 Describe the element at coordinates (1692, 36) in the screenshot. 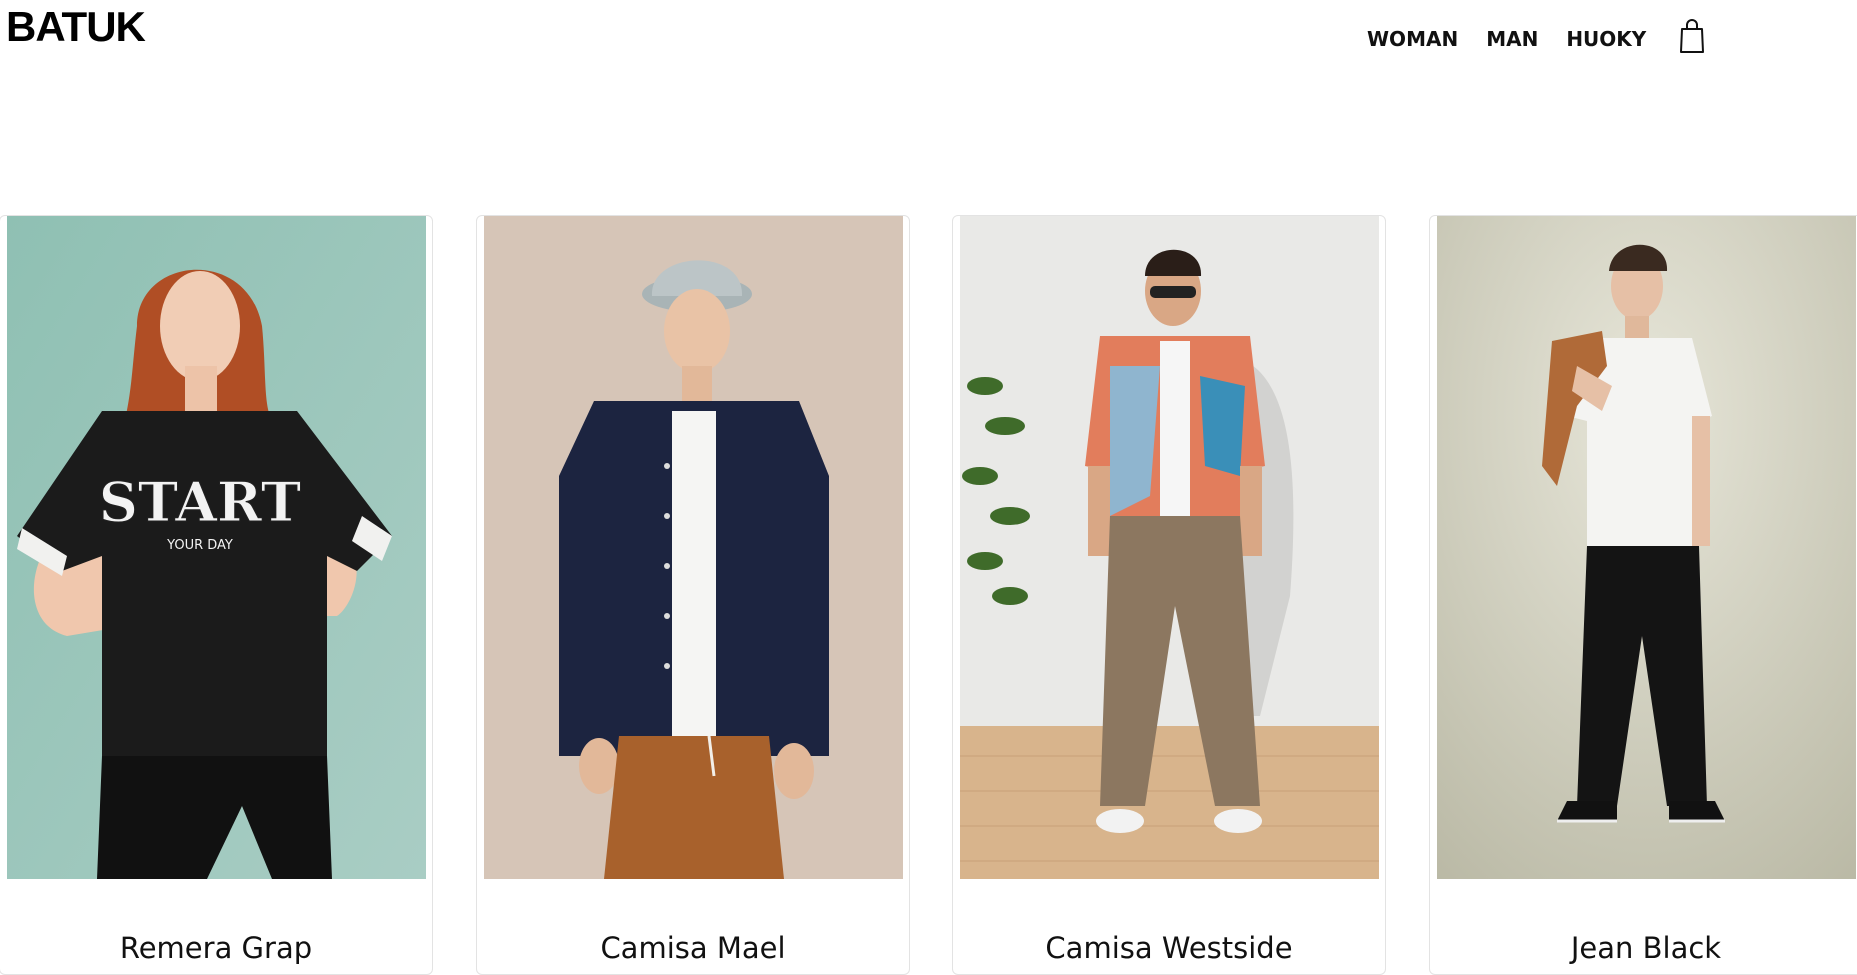

I see `shopping-bag-icon` at that location.